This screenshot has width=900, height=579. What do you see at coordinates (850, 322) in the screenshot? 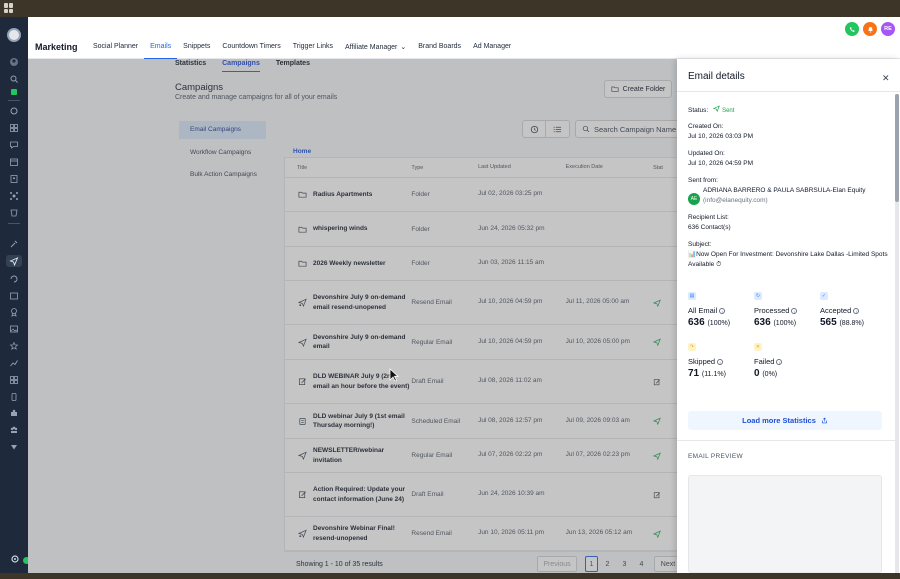
I see `stat-accepted-value: 565 (88.8%)` at bounding box center [850, 322].